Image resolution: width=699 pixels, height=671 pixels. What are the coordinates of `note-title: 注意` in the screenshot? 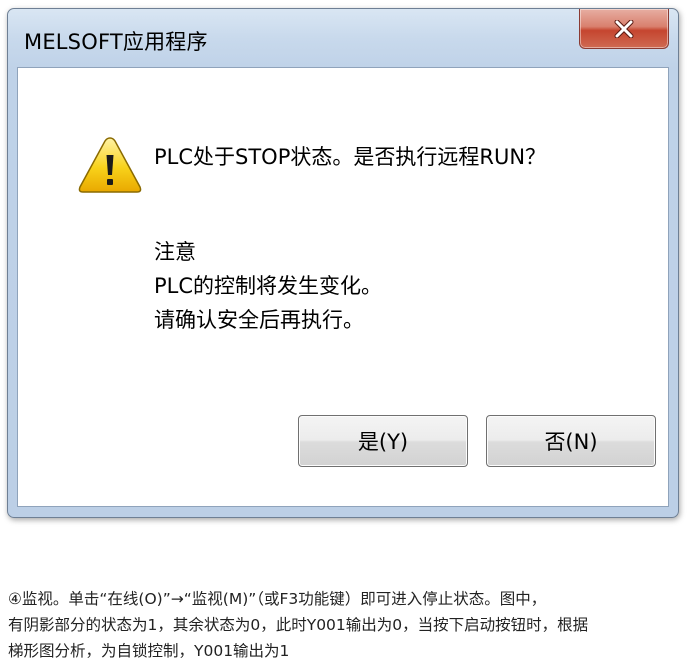 It's located at (175, 252).